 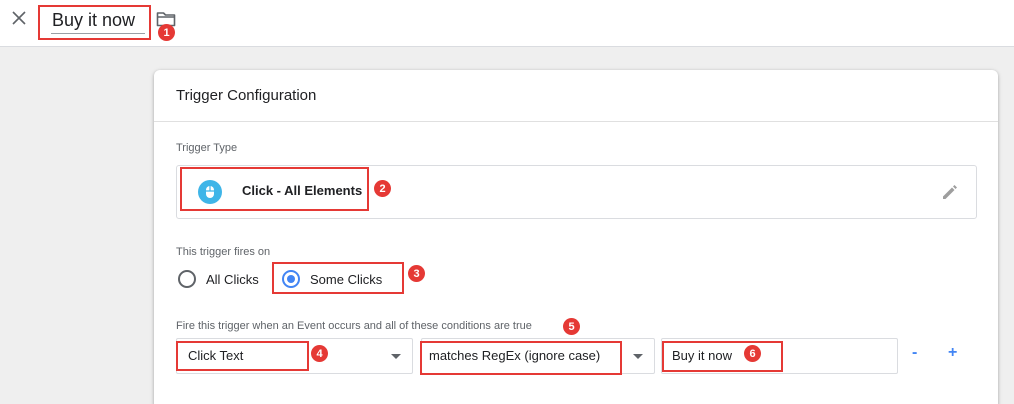 I want to click on radio-all-clicks-label: All Clicks, so click(x=232, y=279).